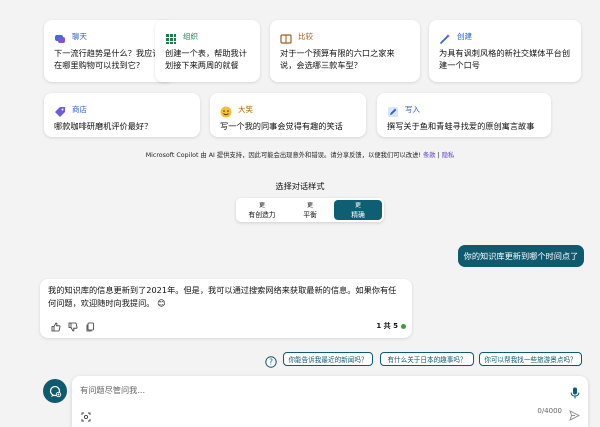 The image size is (600, 427). I want to click on bot-message-emoji: 😊, so click(161, 303).